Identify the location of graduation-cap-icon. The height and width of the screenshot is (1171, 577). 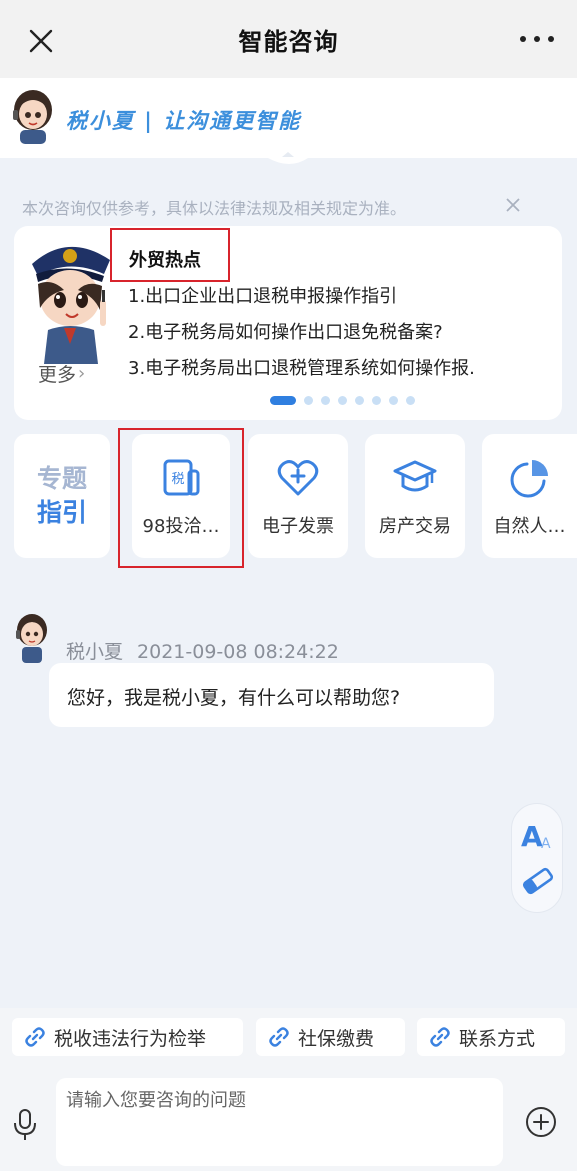
(415, 476).